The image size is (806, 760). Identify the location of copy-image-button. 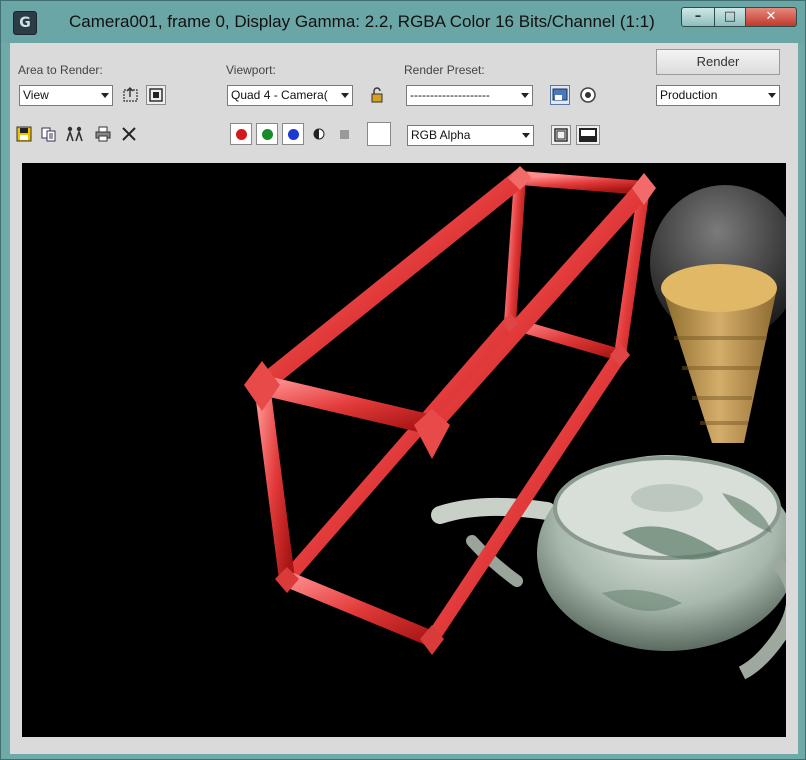
(50, 135).